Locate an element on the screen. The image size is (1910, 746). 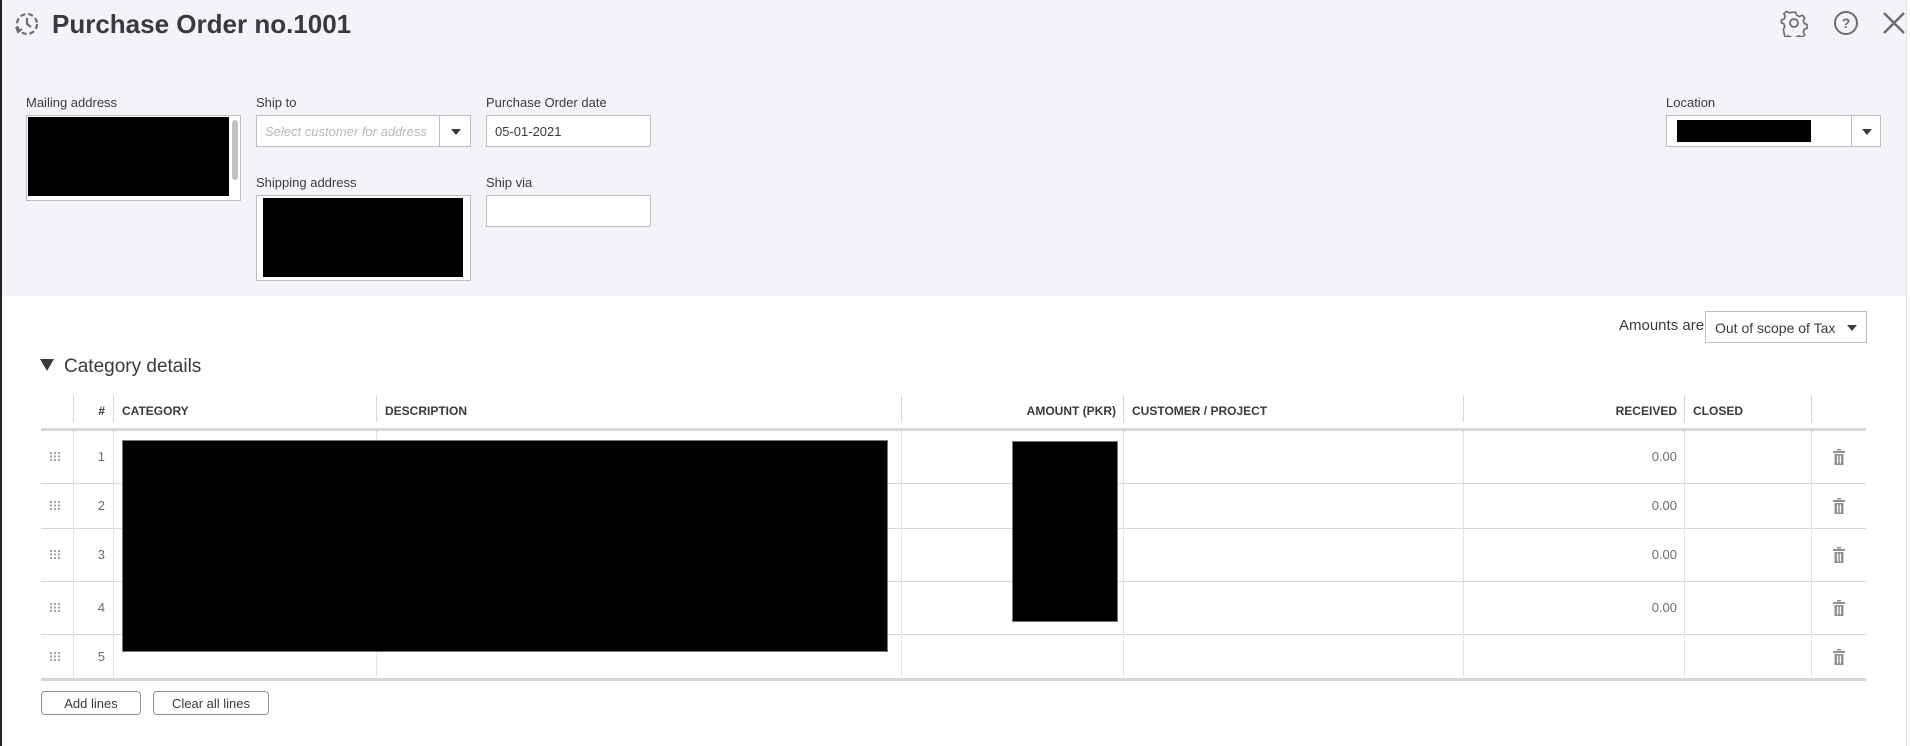
col-header-amount: AMOUNT (PKR) is located at coordinates (1071, 411).